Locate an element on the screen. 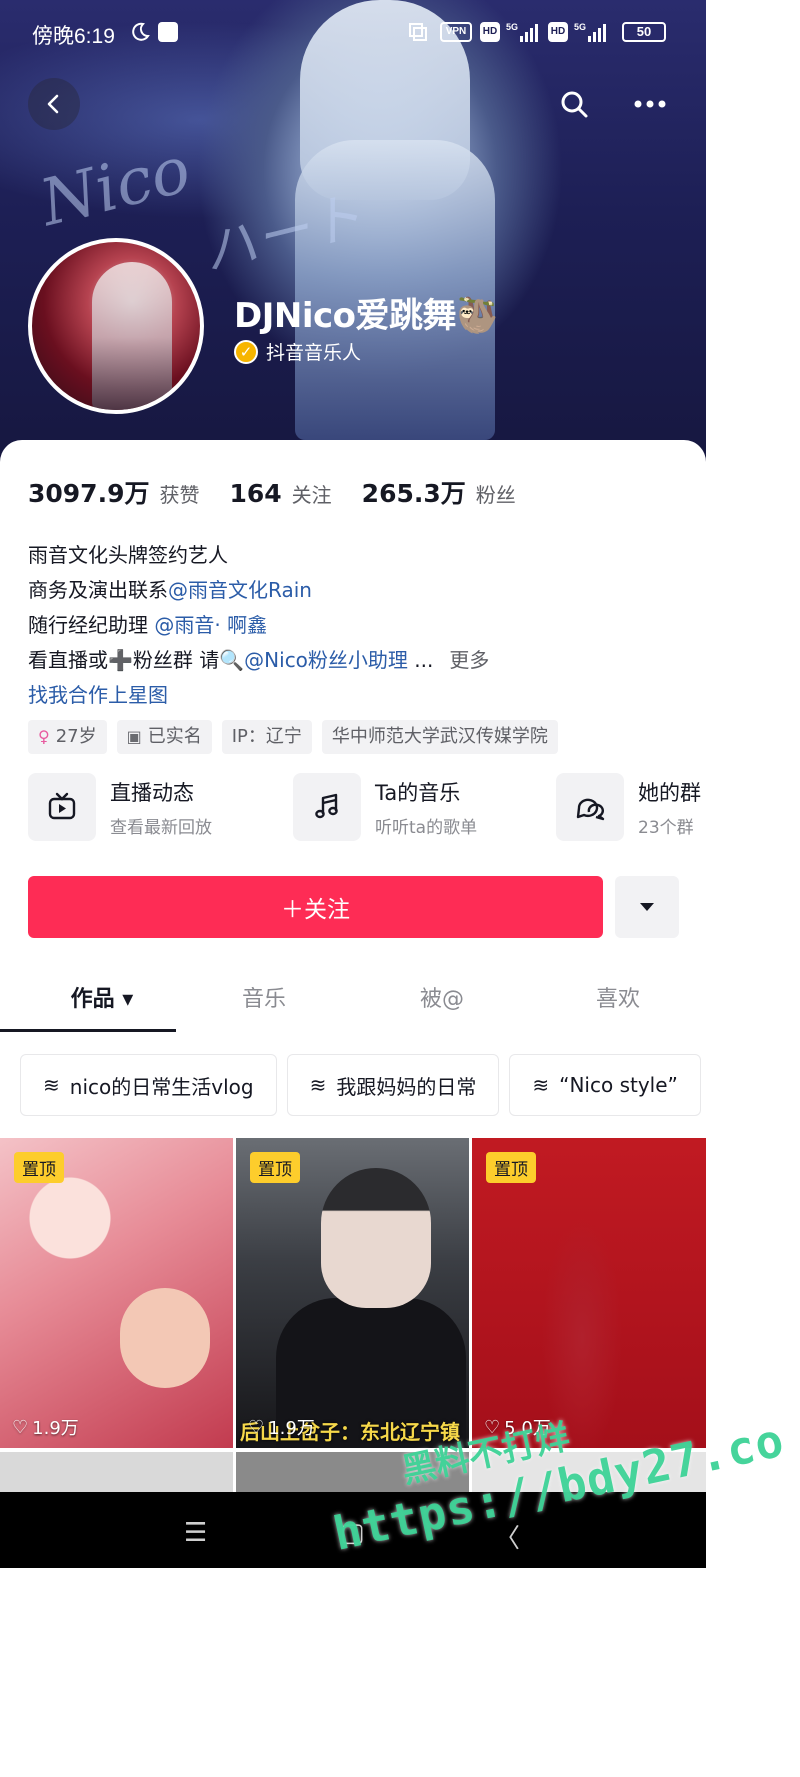 Image resolution: width=800 pixels, height=1777 pixels. more-options-button is located at coordinates (650, 104).